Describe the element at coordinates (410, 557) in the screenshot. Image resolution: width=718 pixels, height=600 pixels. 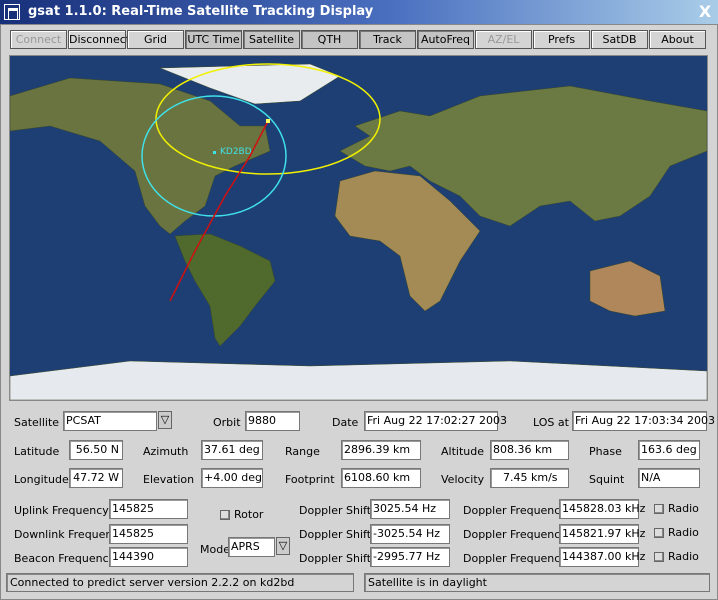
I see `beacon-doppler-shift: -2995.77 Hz` at that location.